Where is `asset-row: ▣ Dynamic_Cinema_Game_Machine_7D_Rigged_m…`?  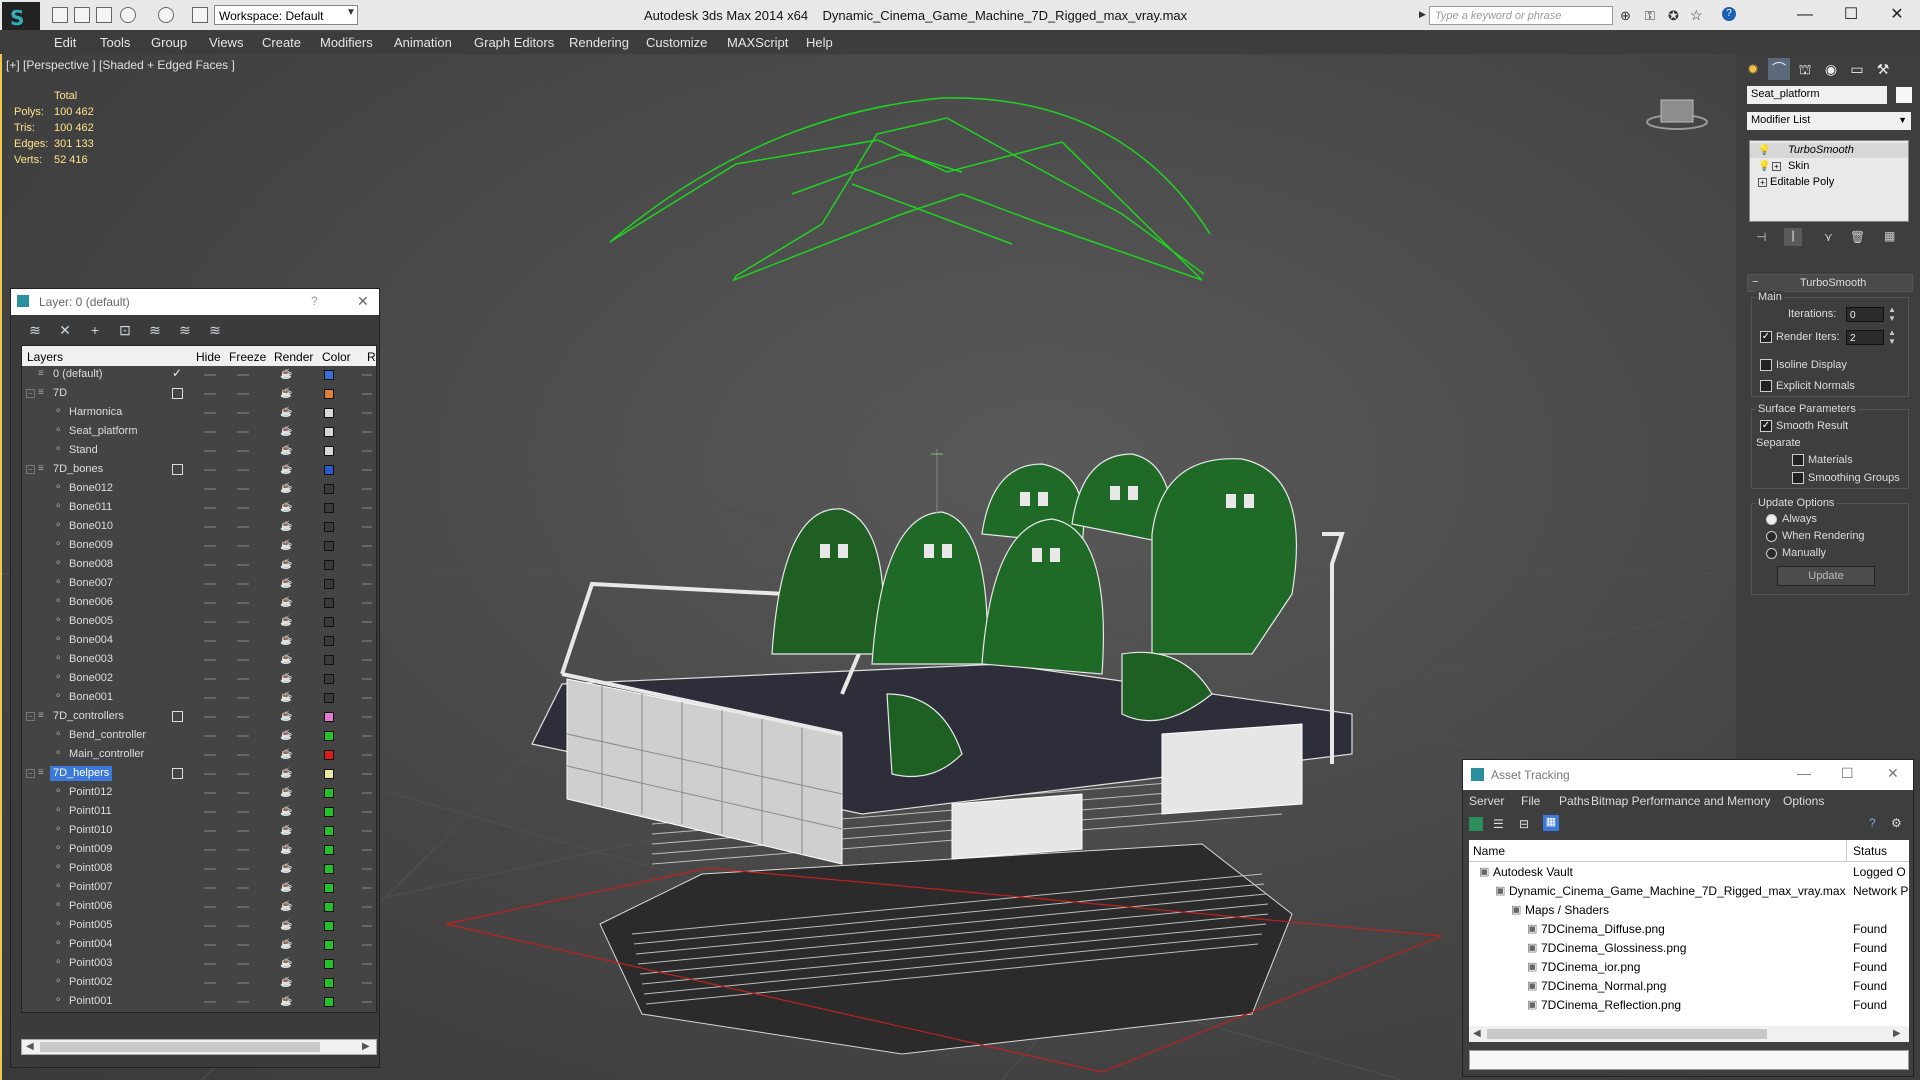
asset-row: ▣ Dynamic_Cinema_Game_Machine_7D_Rigged_m… is located at coordinates (1689, 891).